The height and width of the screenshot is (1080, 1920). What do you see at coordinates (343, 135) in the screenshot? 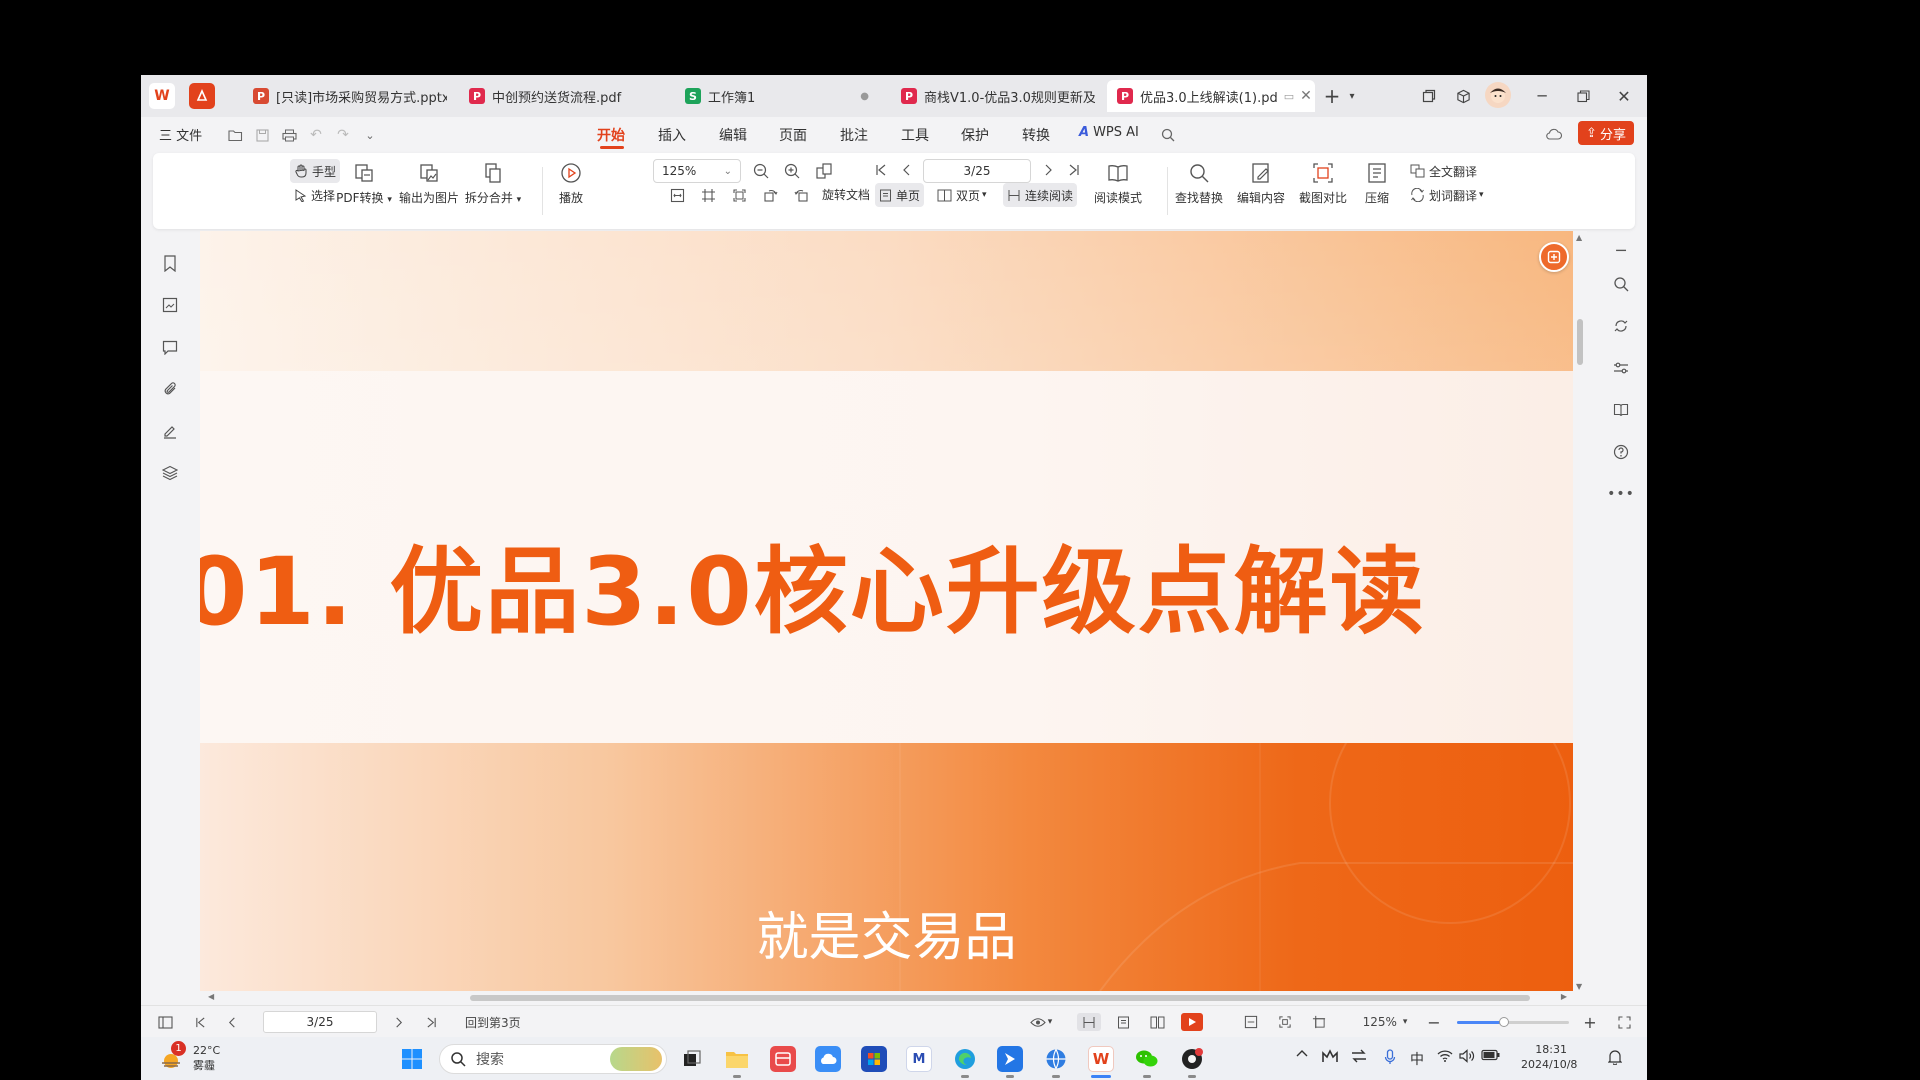
I see `redo-icon: ↷` at bounding box center [343, 135].